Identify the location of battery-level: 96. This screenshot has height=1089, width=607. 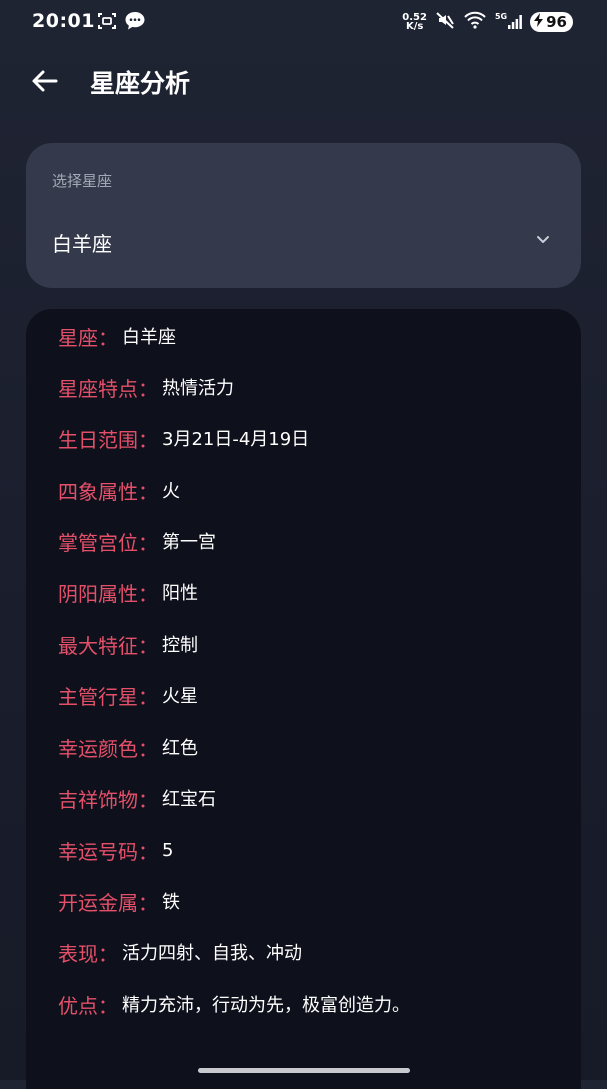
(556, 22).